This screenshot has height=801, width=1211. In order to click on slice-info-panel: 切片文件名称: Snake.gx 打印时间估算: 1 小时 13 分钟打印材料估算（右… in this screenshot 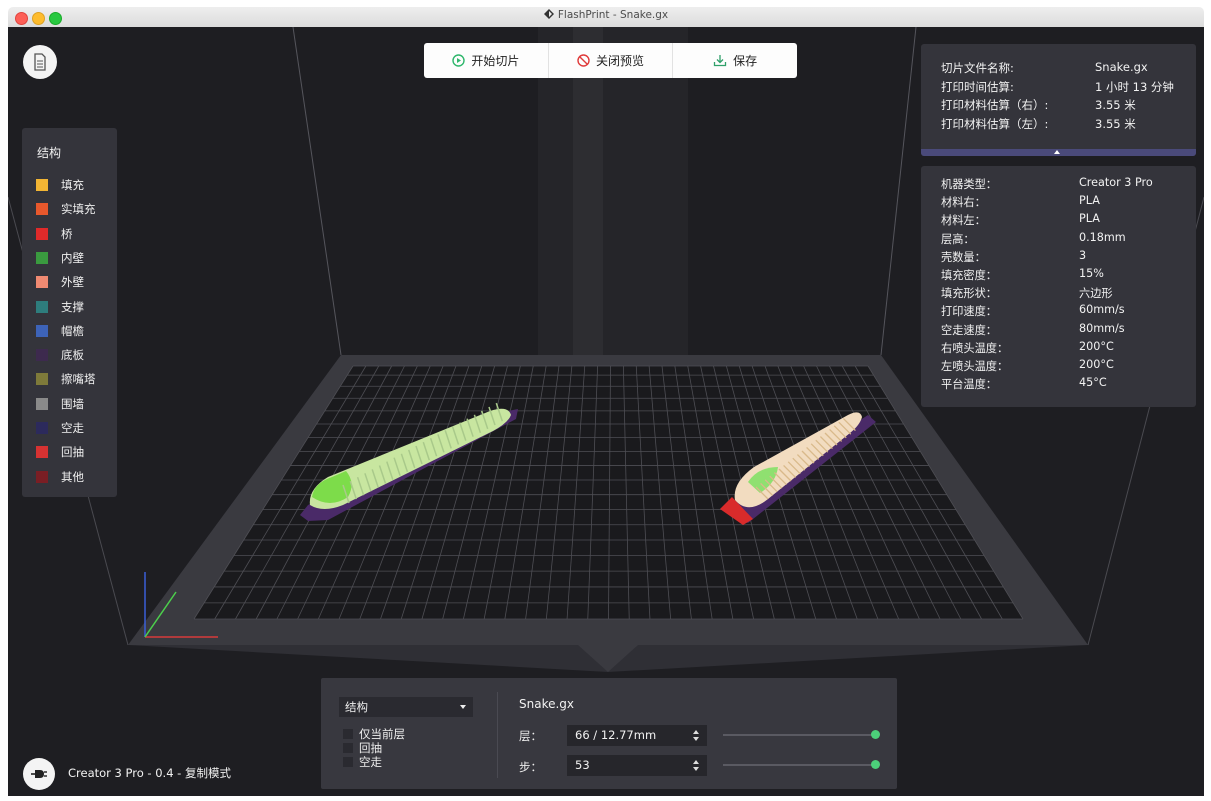, I will do `click(1058, 100)`.